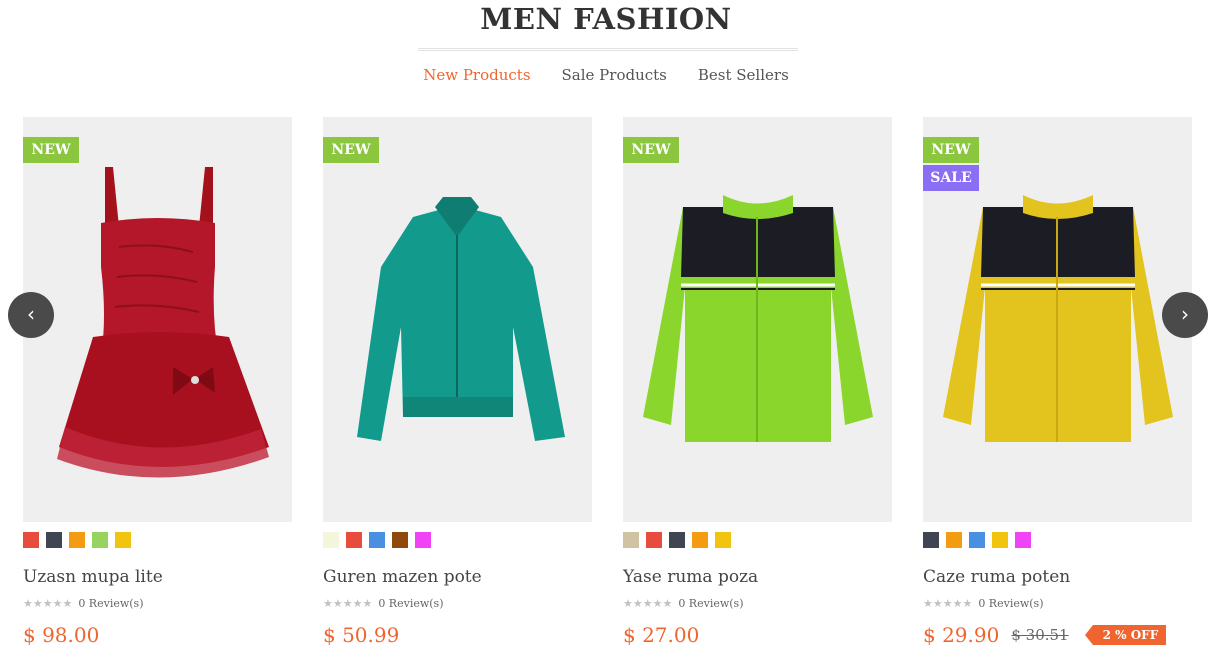 The height and width of the screenshot is (661, 1212). Describe the element at coordinates (961, 635) in the screenshot. I see `price: $ 29.90` at that location.